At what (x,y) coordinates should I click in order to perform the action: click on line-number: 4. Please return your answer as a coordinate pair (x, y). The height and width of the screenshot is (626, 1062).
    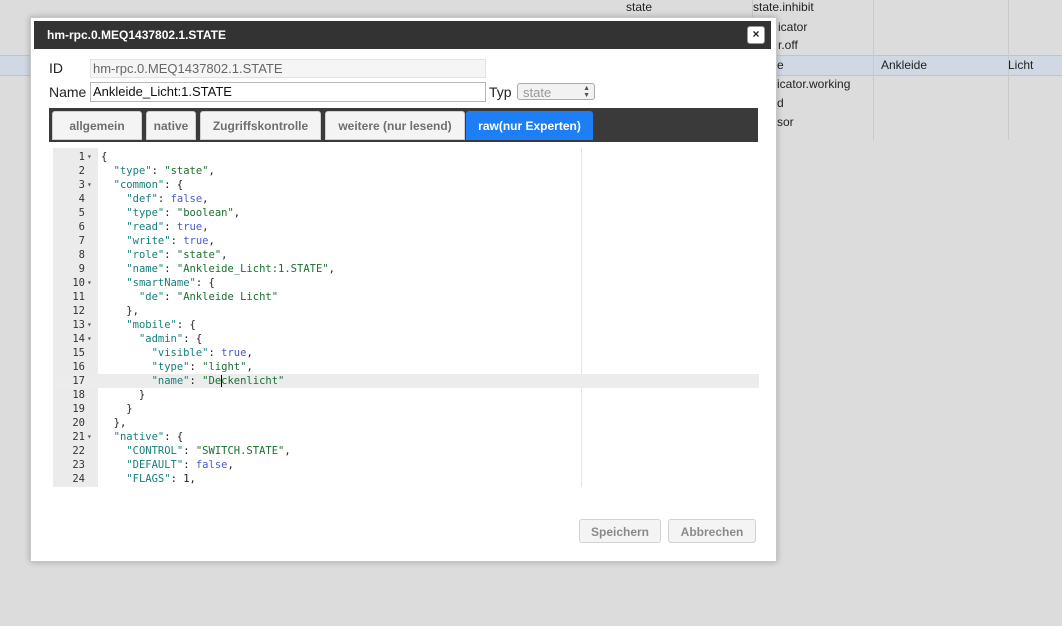
    Looking at the image, I should click on (81, 199).